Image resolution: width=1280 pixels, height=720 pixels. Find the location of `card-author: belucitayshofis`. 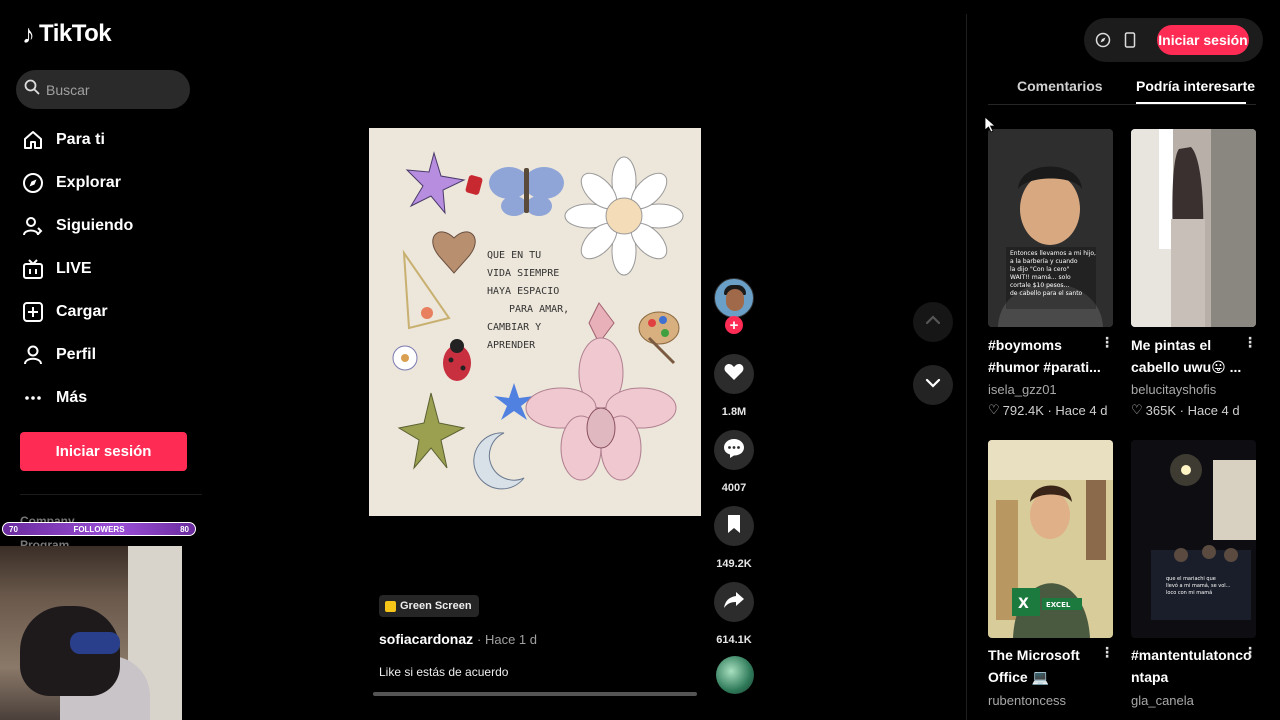

card-author: belucitayshofis is located at coordinates (1173, 389).